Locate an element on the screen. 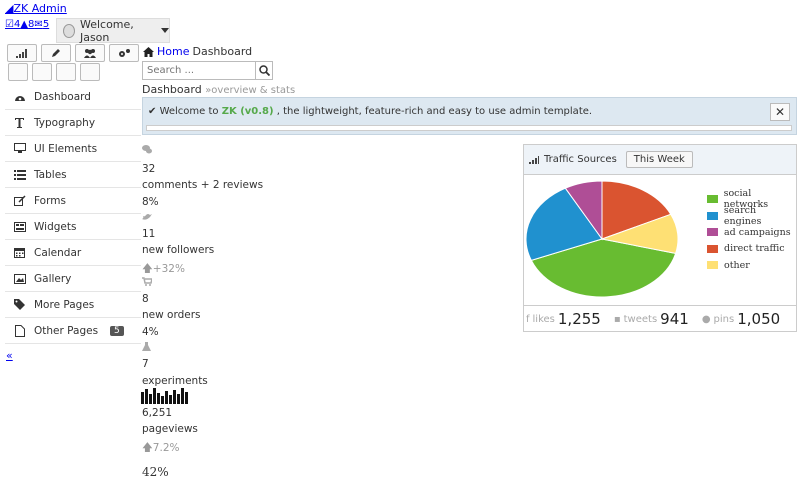  welcome-text: Welcome, Jason is located at coordinates (106, 30).